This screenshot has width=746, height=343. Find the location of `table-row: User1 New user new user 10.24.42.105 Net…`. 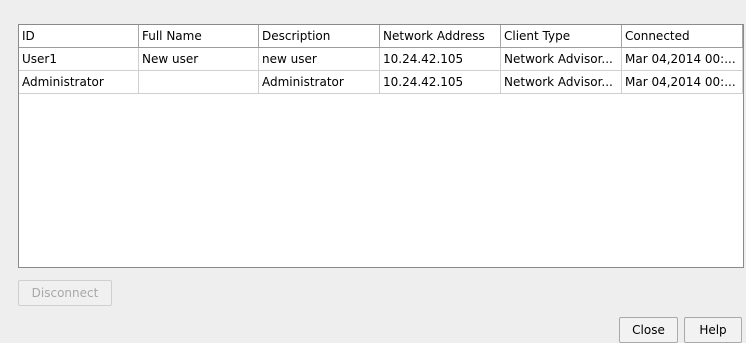

table-row: User1 New user new user 10.24.42.105 Net… is located at coordinates (381, 59).